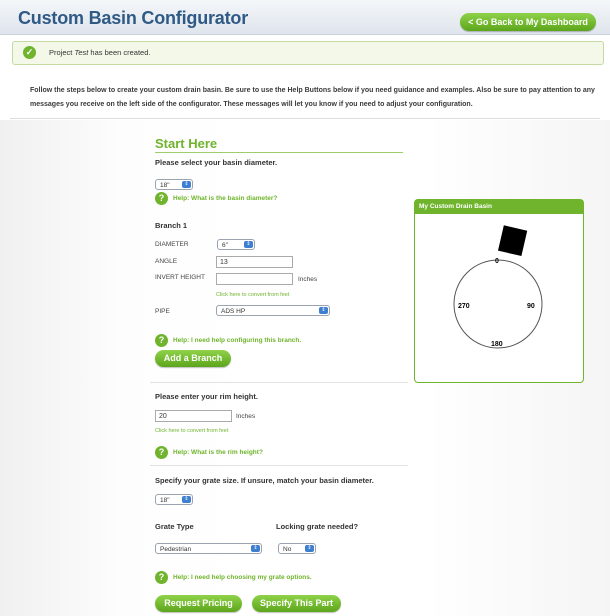  Describe the element at coordinates (186, 143) in the screenshot. I see `start-heading: Start Here` at that location.